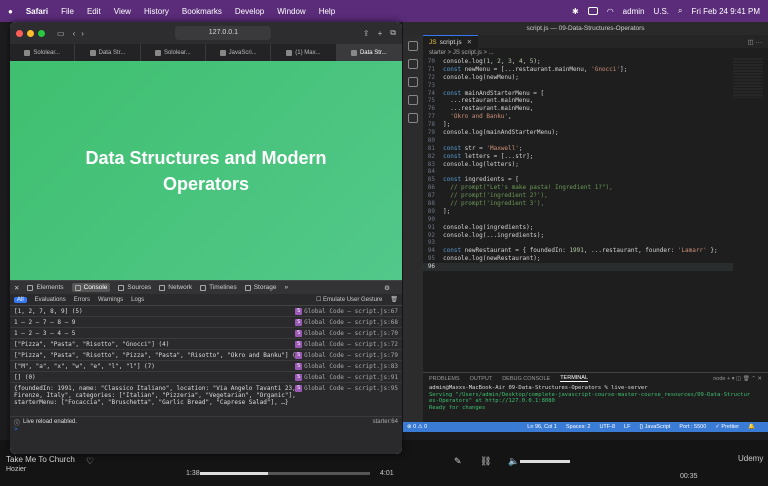  Describe the element at coordinates (380, 33) in the screenshot. I see `new-tab-icon: +` at that location.